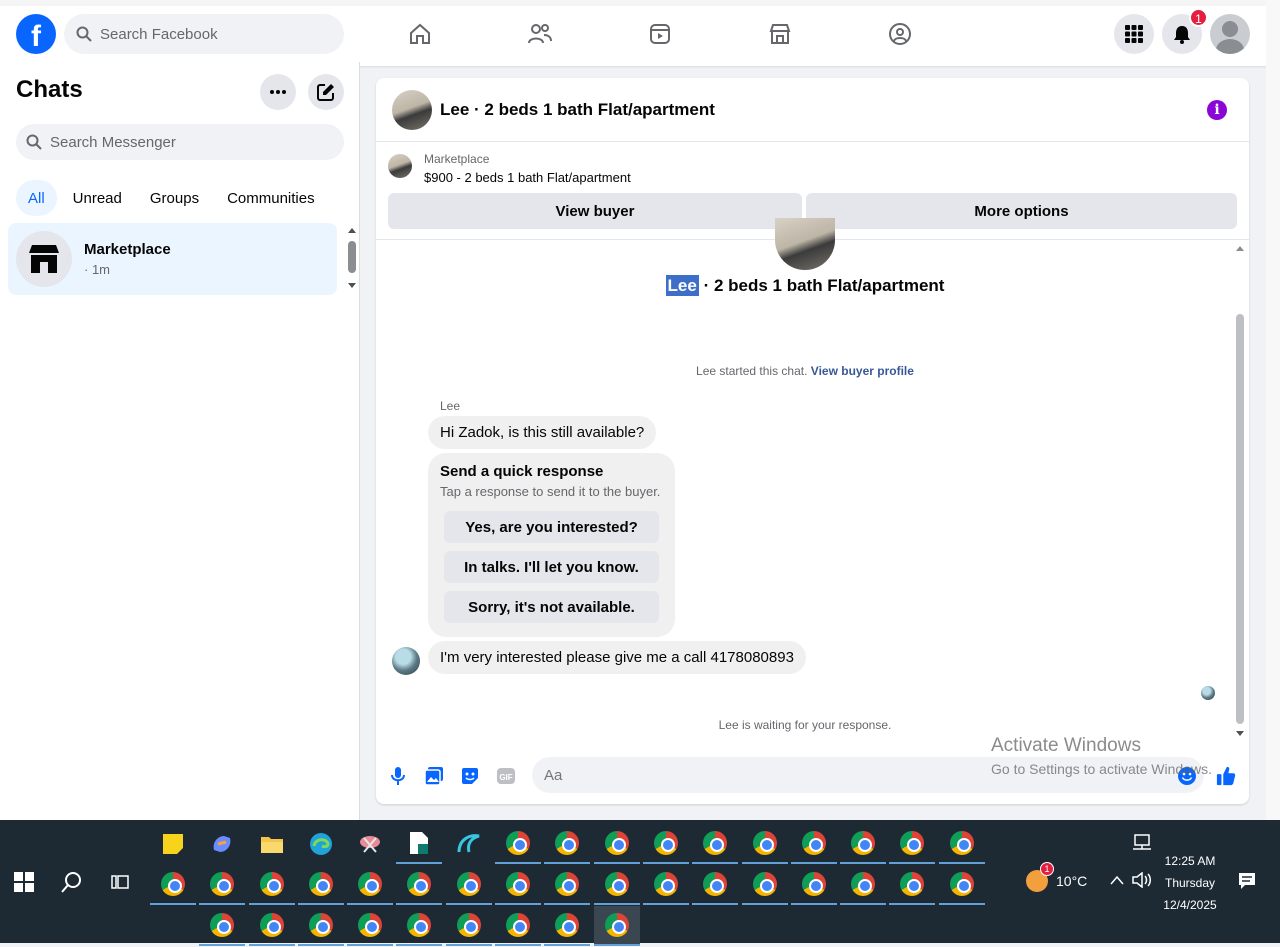  I want to click on info-icon: i, so click(1217, 110).